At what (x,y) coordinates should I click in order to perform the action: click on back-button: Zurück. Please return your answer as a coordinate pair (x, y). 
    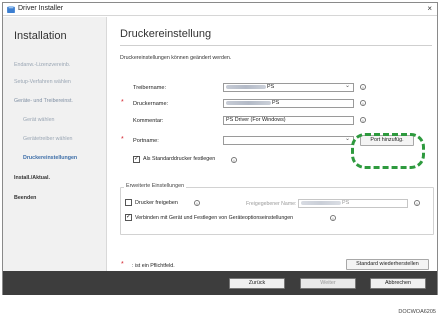
    Looking at the image, I should click on (257, 283).